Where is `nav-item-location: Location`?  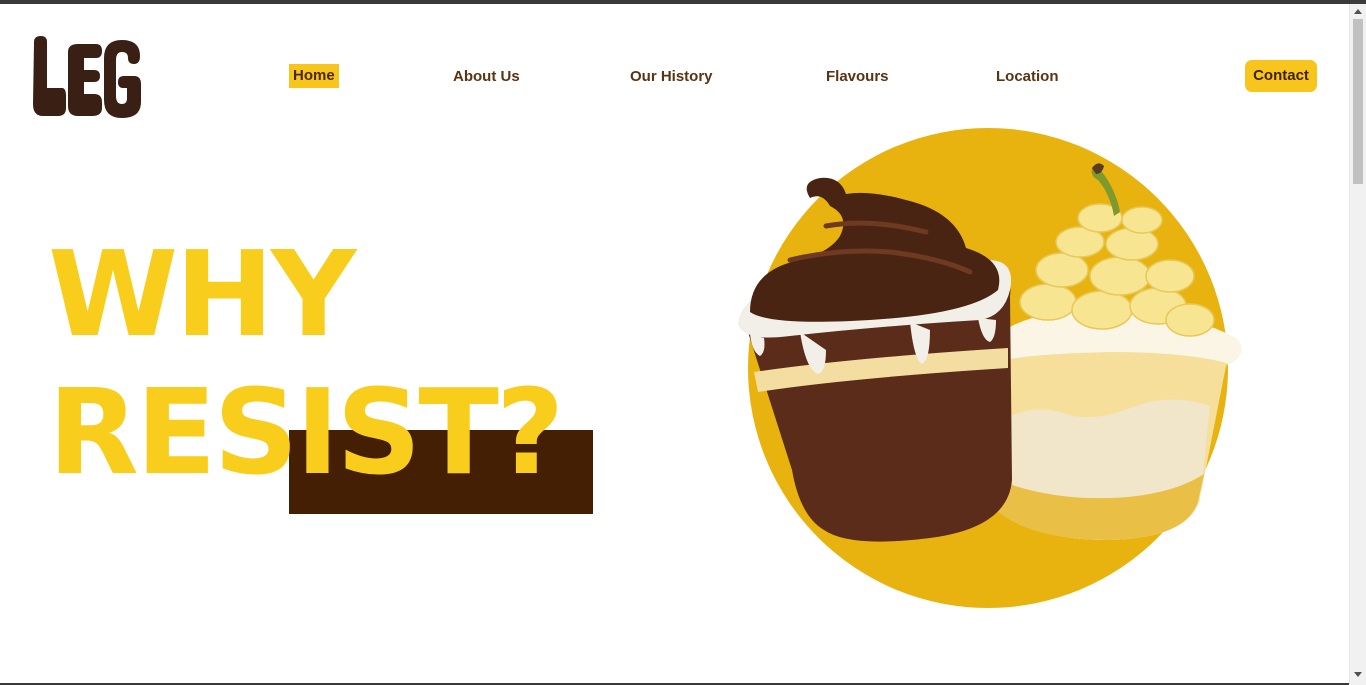 nav-item-location: Location is located at coordinates (1027, 77).